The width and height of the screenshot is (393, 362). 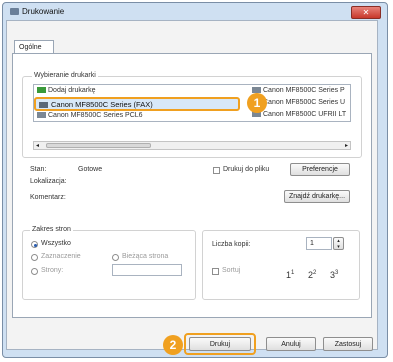 I want to click on window-title: Drukowanie, so click(x=43, y=11).